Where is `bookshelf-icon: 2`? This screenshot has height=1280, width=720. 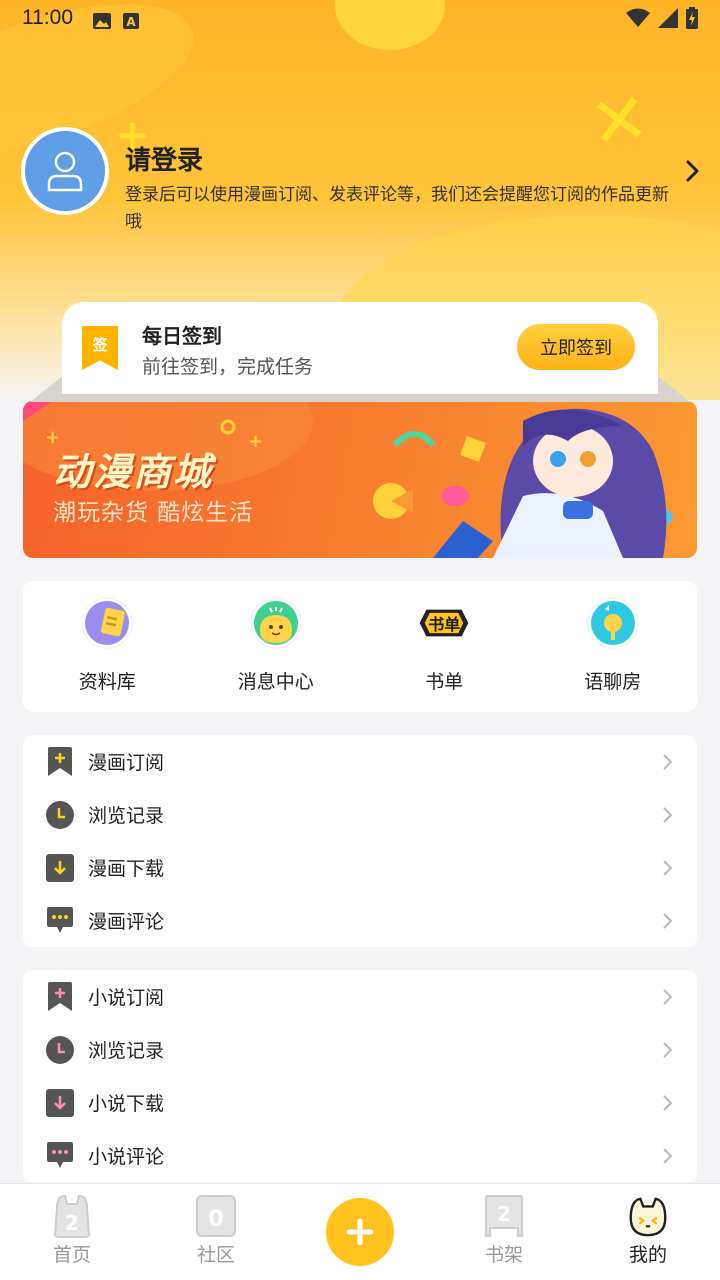 bookshelf-icon: 2 is located at coordinates (504, 1216).